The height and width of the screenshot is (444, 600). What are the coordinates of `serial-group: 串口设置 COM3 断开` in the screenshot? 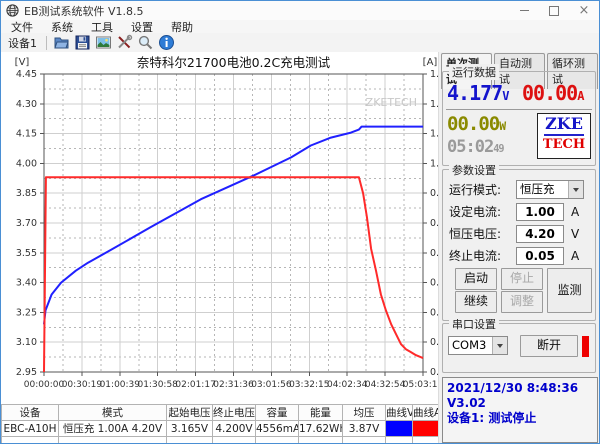 It's located at (519, 344).